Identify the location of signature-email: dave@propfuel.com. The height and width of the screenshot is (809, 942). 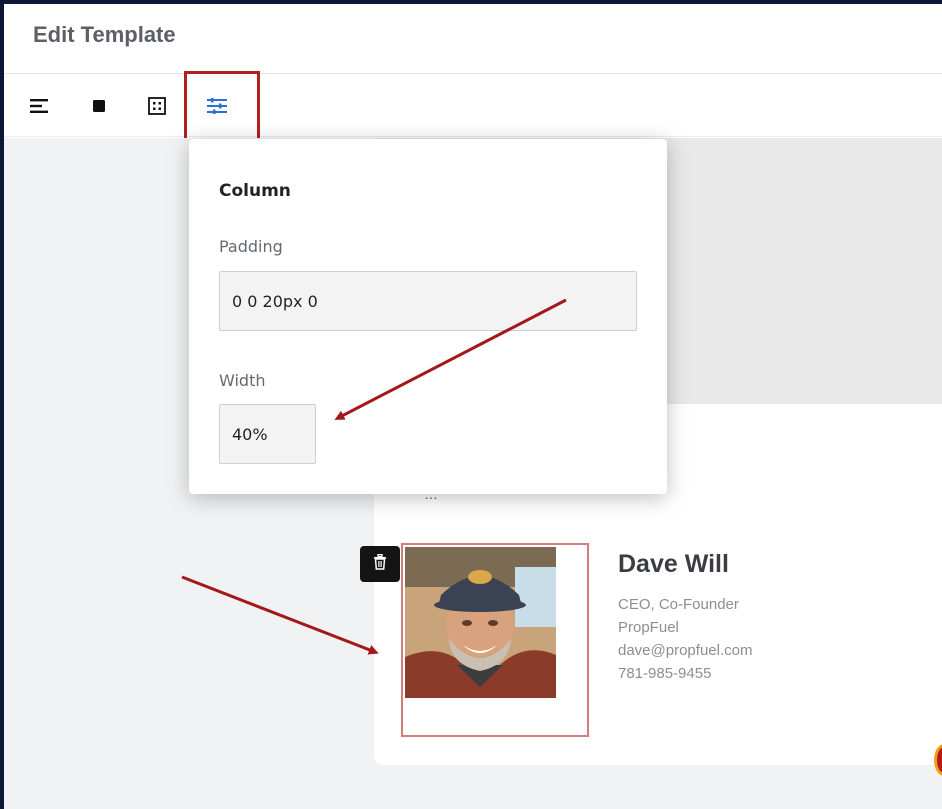
(685, 650).